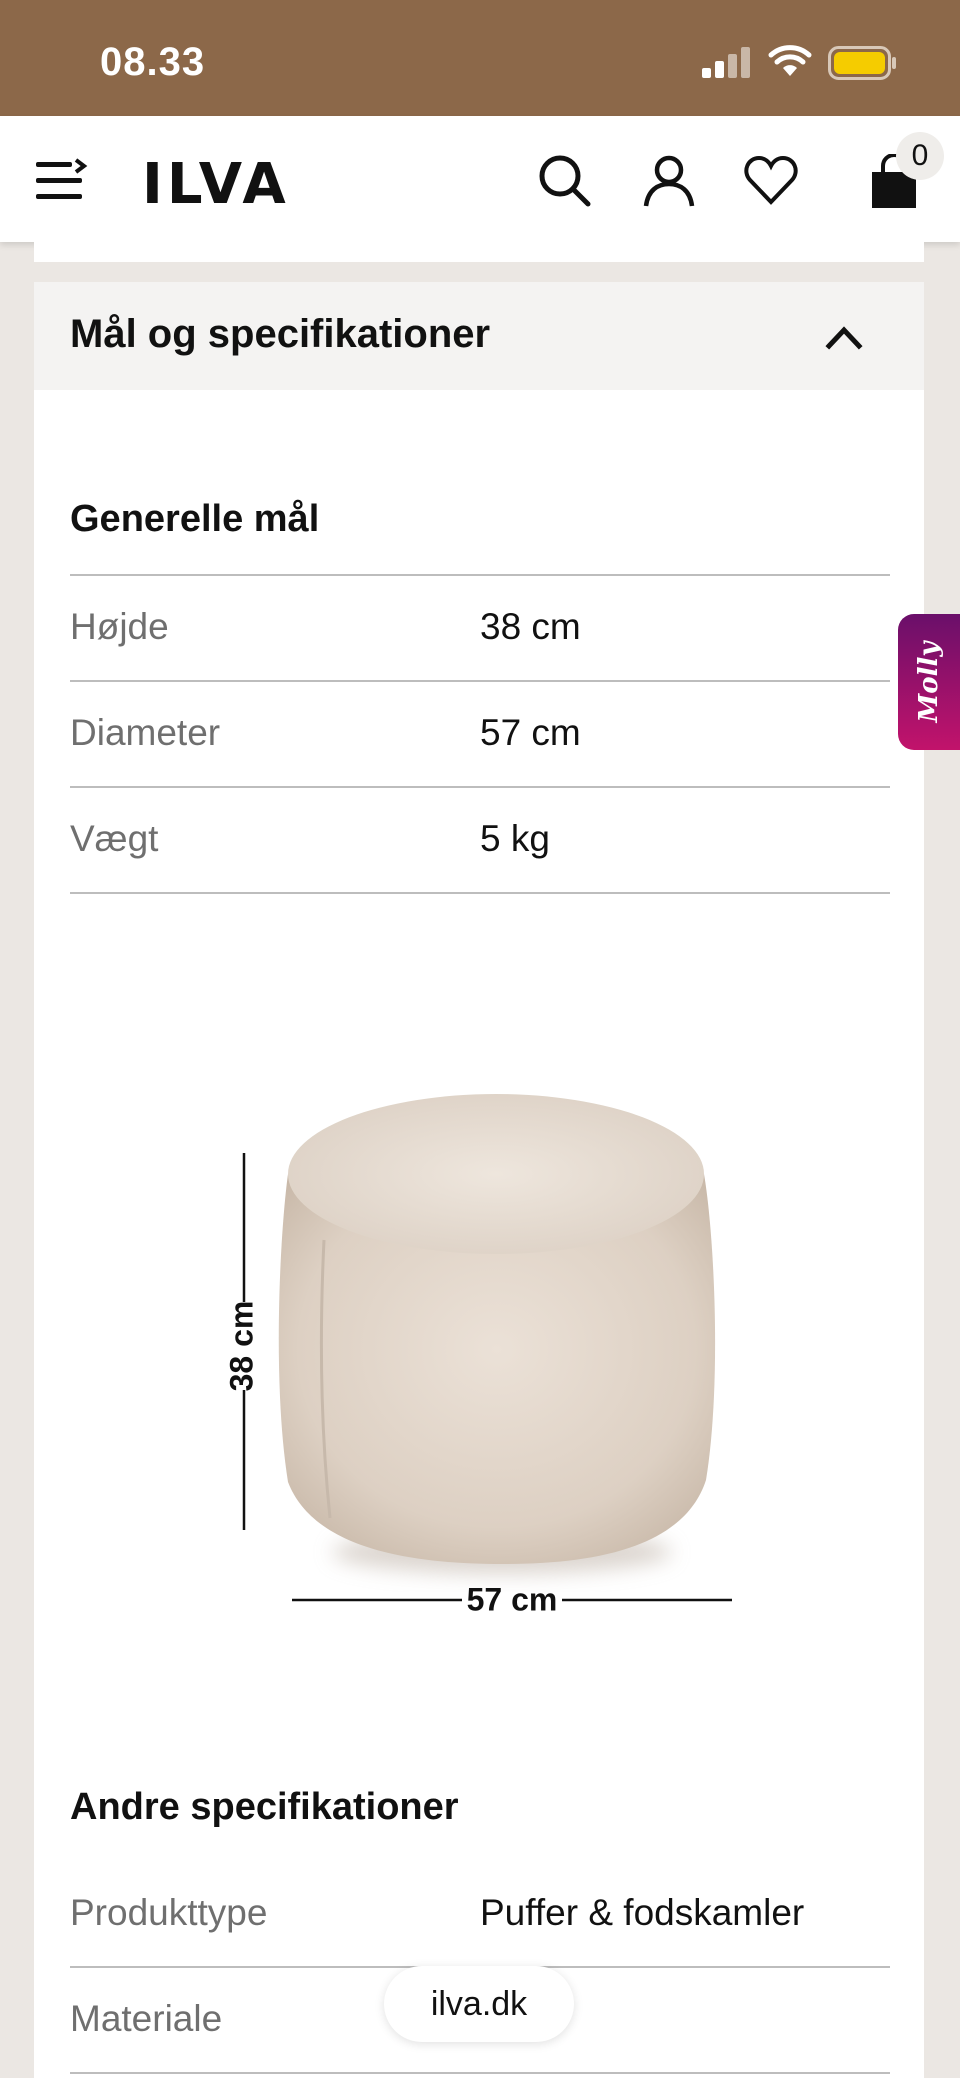  I want to click on site-header: ILVA 0, so click(480, 179).